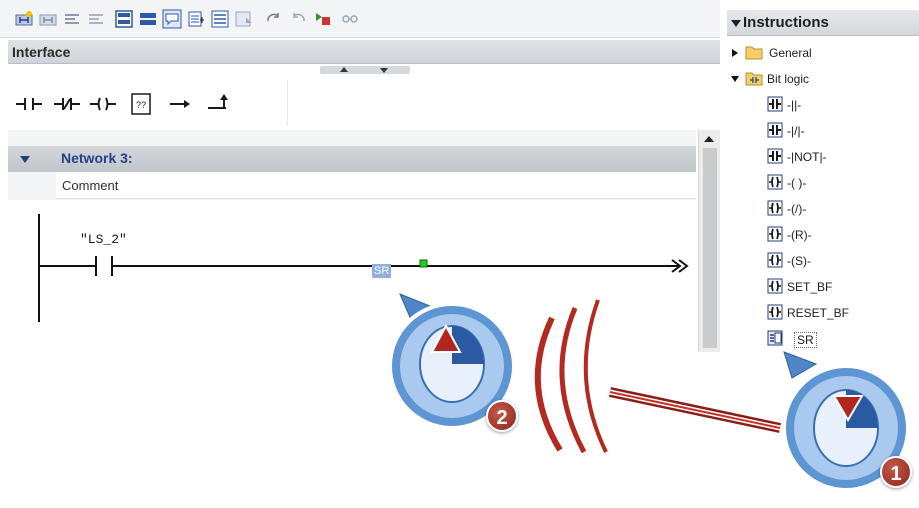 This screenshot has height=508, width=919. What do you see at coordinates (382, 271) in the screenshot?
I see `dragged-instruction-label: SR` at bounding box center [382, 271].